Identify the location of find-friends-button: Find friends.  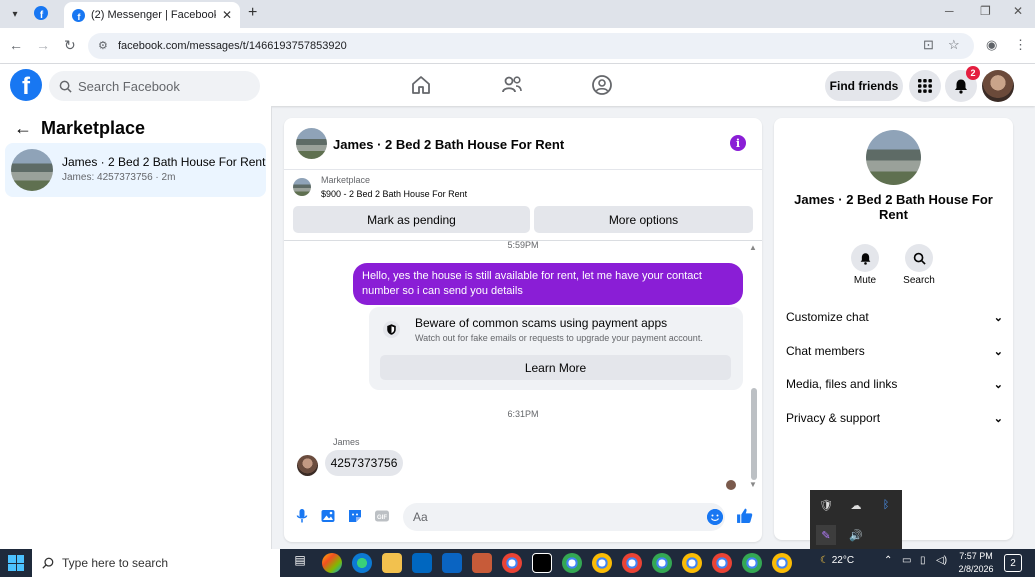
(864, 86).